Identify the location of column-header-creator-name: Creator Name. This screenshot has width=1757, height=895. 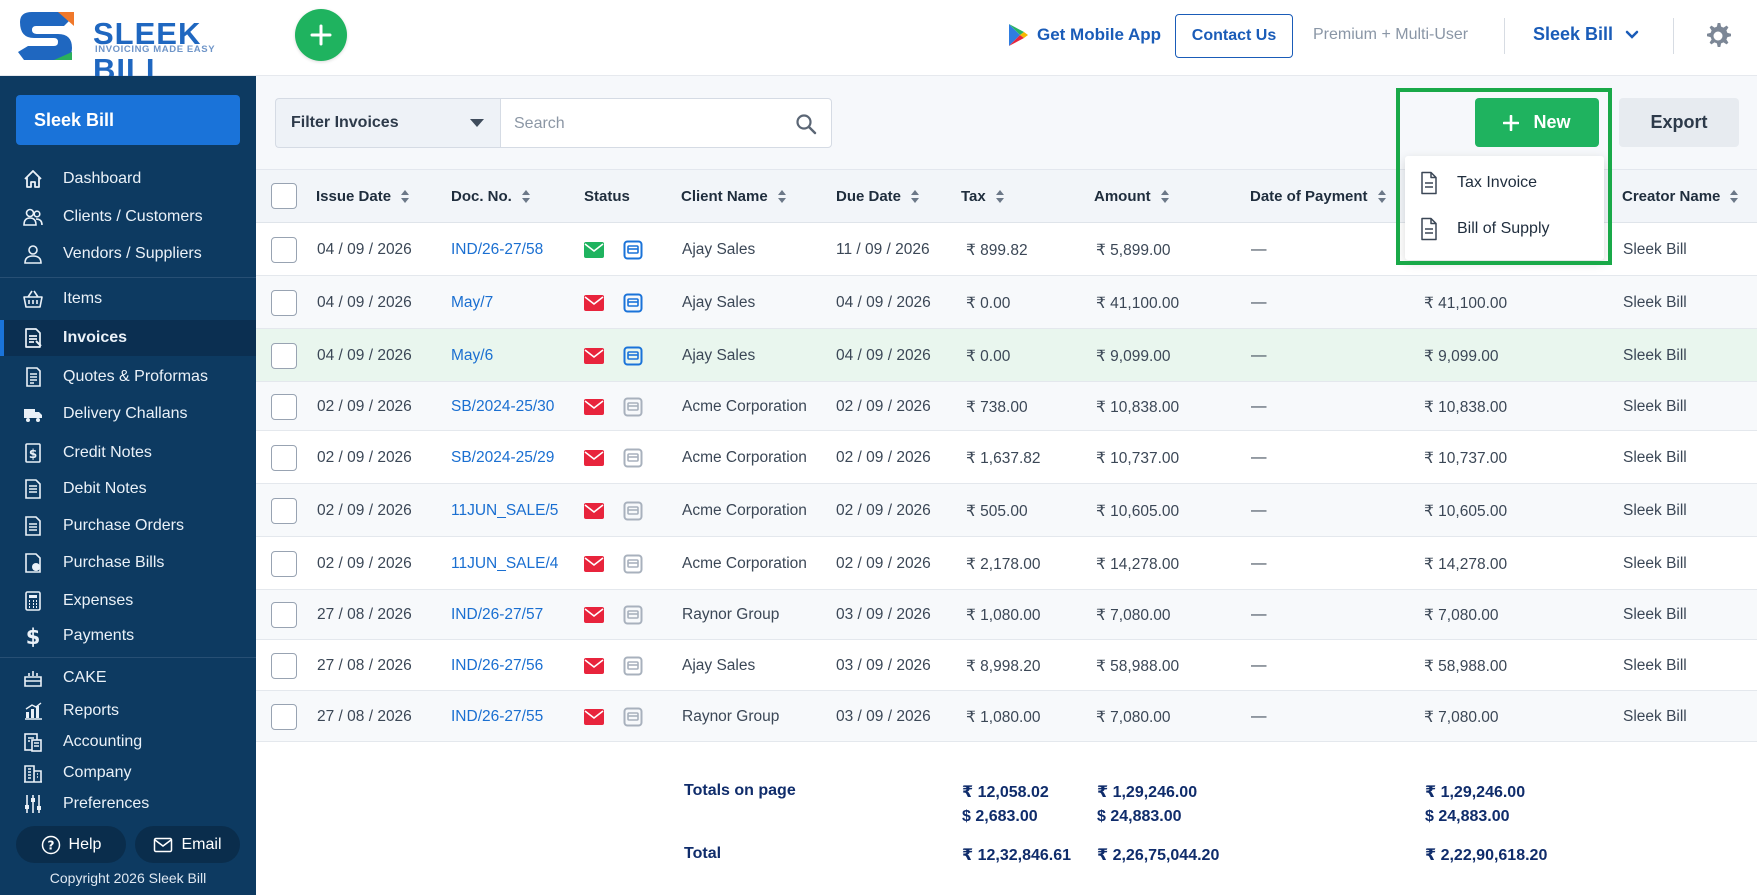
(1680, 196).